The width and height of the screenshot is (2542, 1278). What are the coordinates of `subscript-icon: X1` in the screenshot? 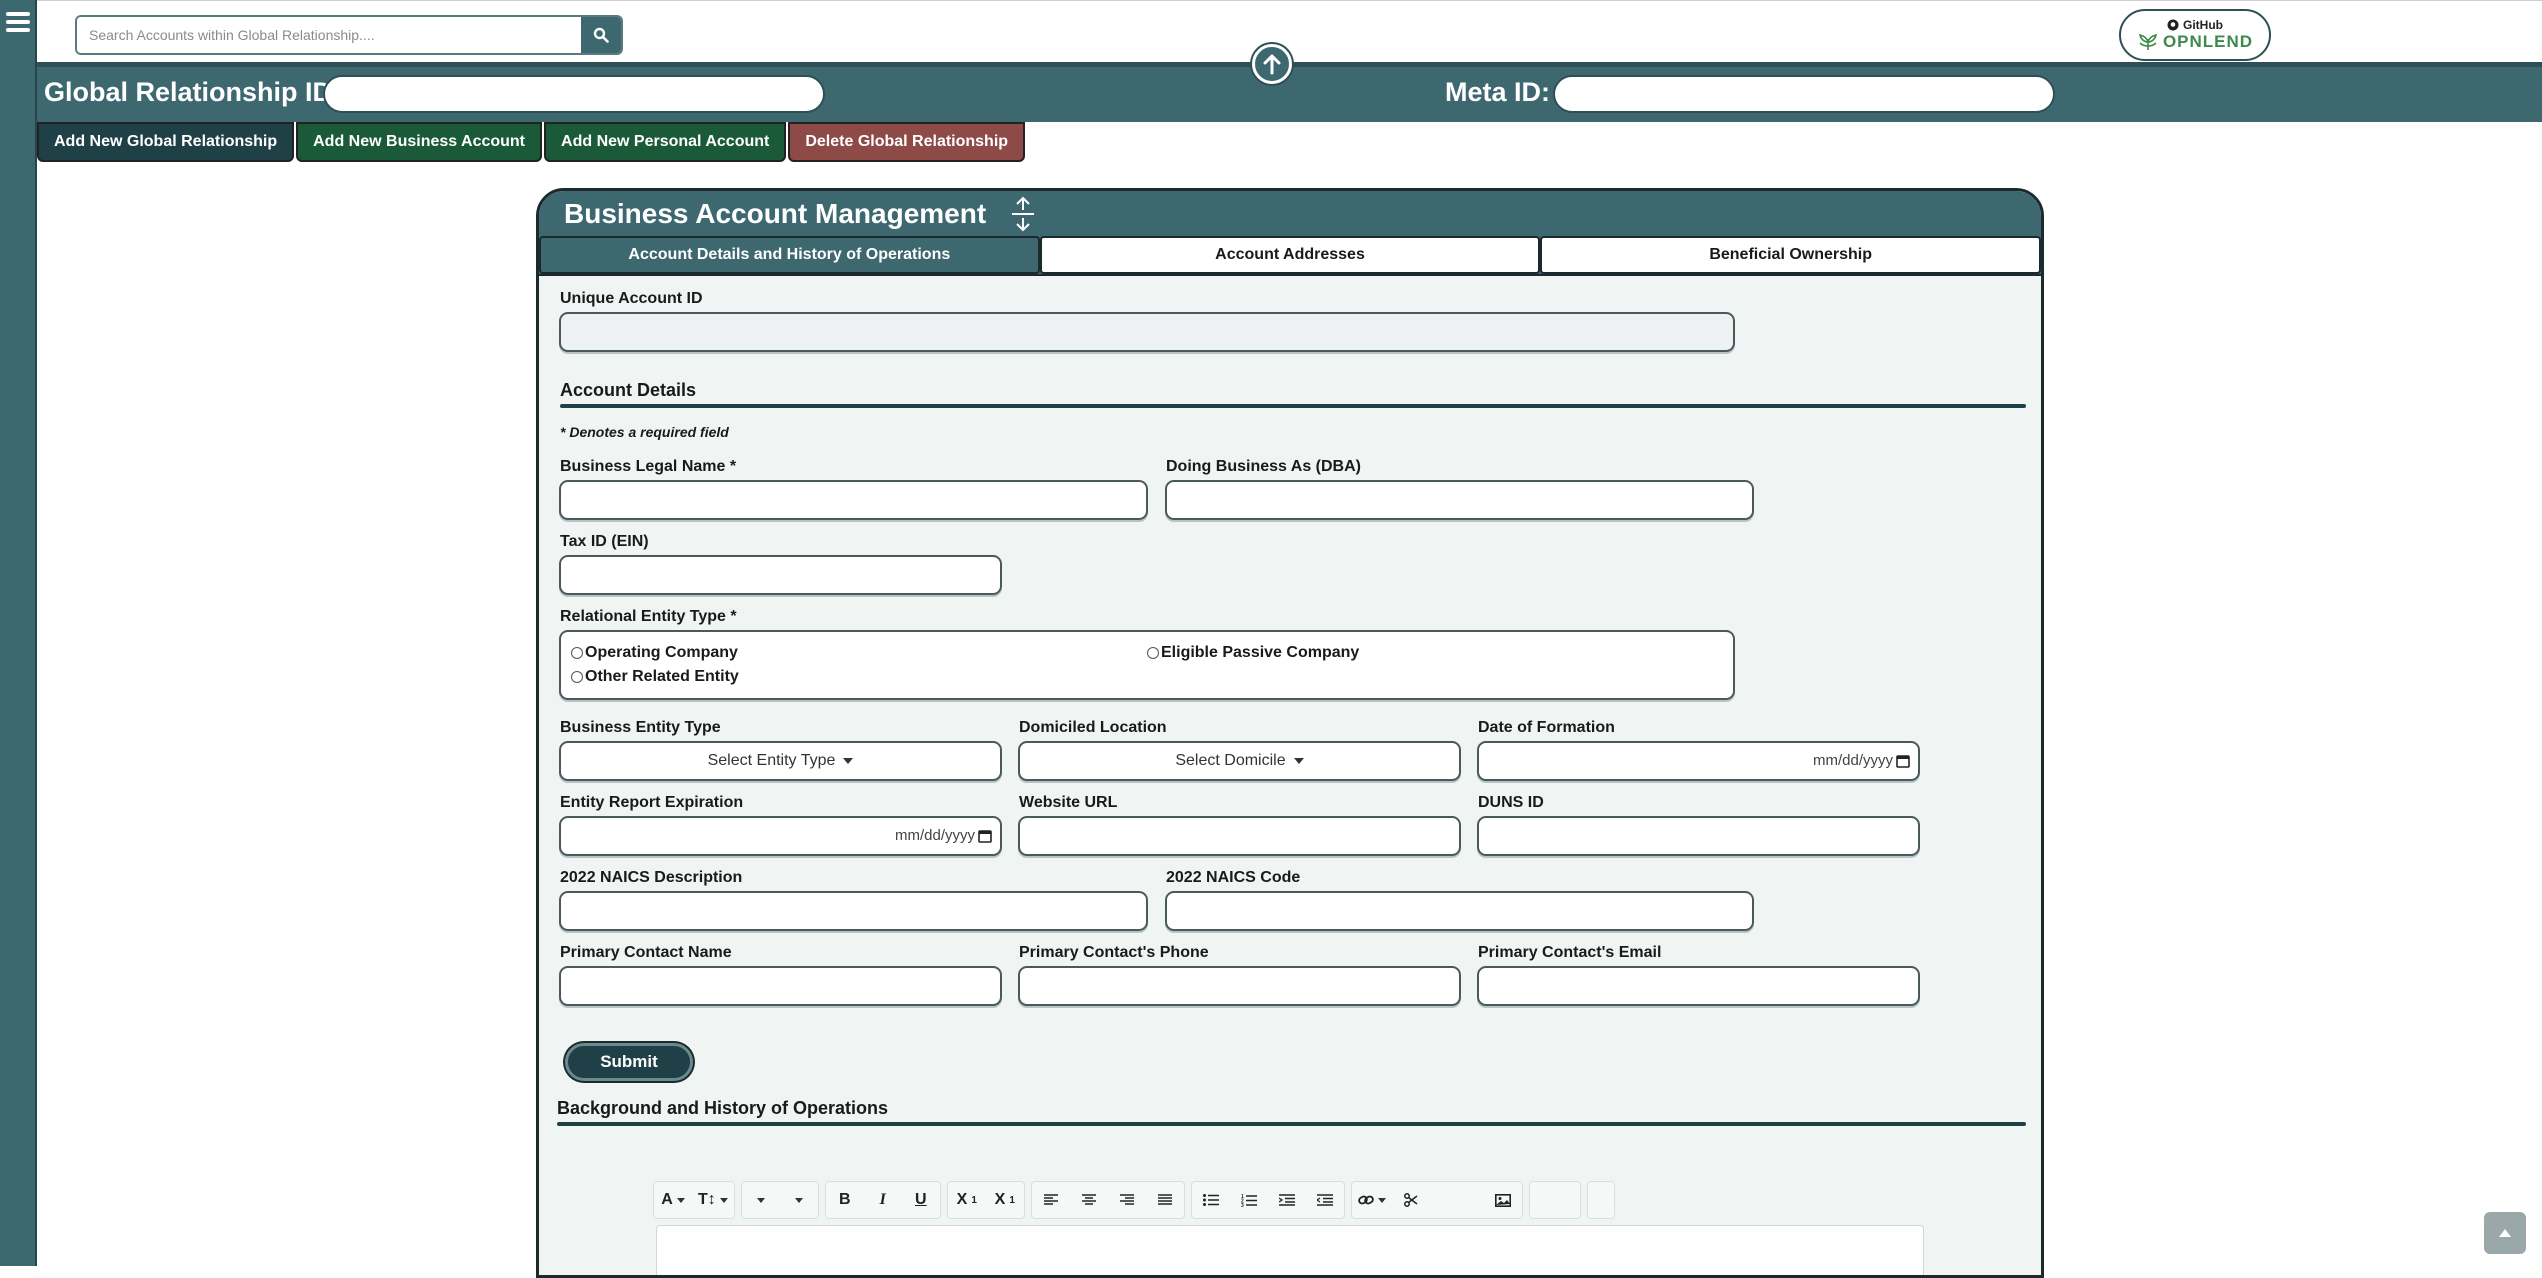 It's located at (967, 1200).